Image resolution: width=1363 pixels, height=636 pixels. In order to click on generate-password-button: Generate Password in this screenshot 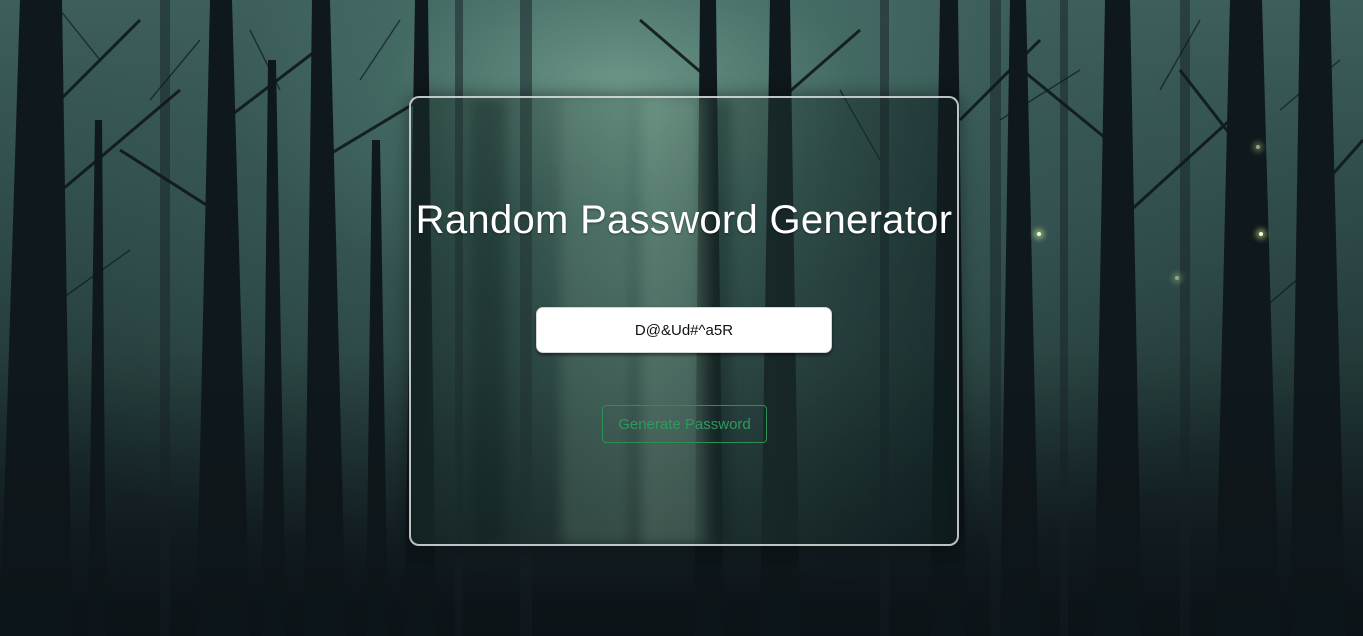, I will do `click(684, 424)`.